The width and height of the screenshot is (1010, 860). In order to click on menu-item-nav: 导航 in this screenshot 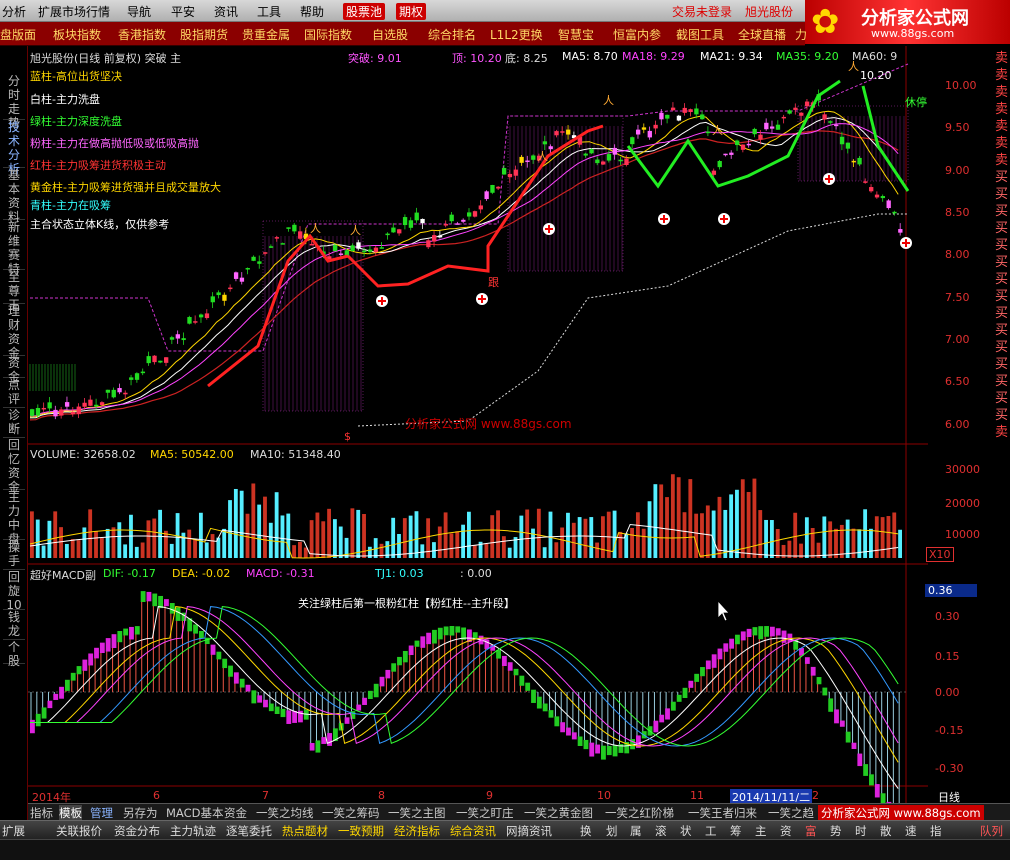, I will do `click(139, 11)`.